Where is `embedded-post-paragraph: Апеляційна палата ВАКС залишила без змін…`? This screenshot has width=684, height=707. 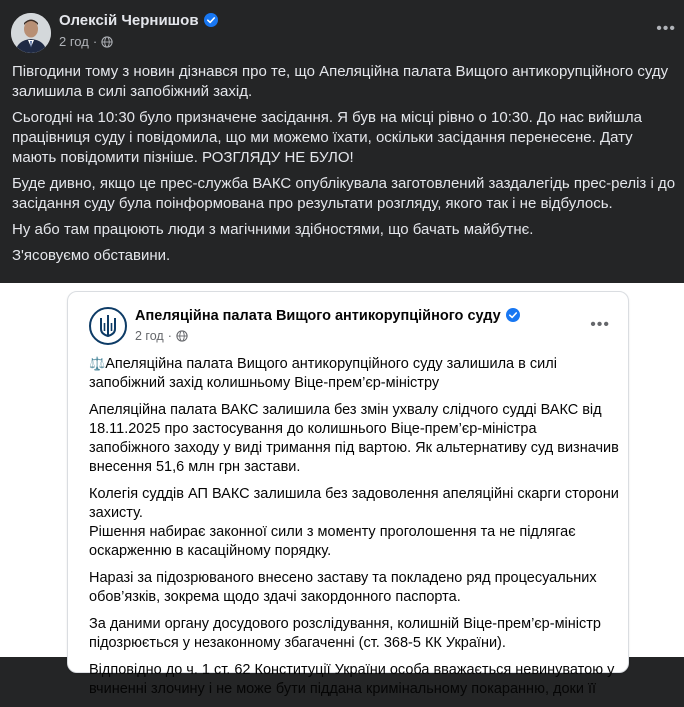
embedded-post-paragraph: Апеляційна палата ВАКС залишила без змін… is located at coordinates (354, 438).